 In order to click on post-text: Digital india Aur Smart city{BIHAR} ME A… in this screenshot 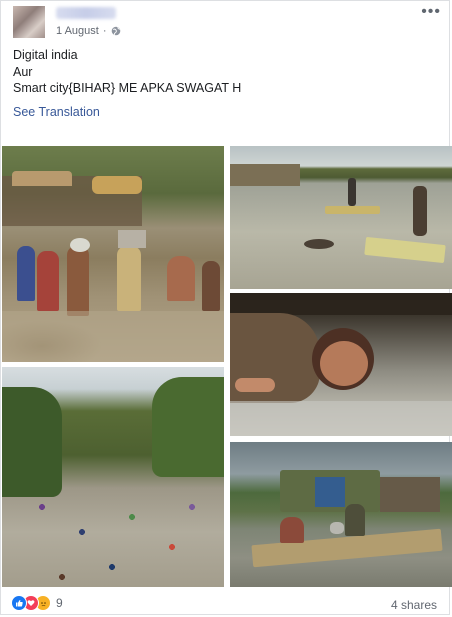, I will do `click(127, 72)`.